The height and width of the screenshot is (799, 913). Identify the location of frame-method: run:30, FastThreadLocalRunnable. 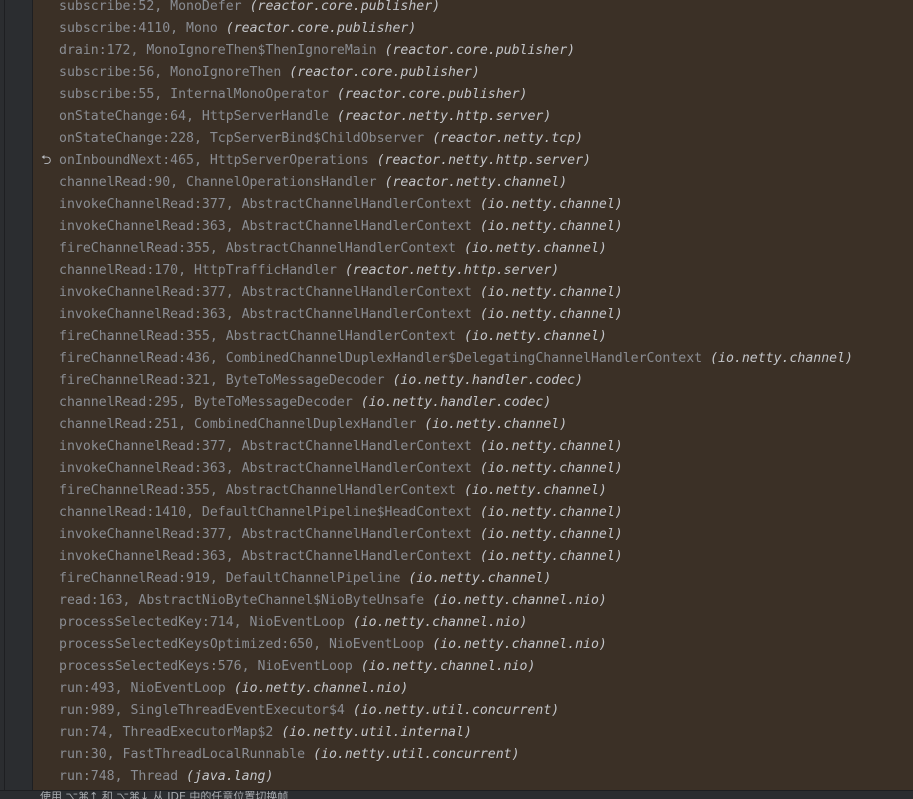
(182, 754).